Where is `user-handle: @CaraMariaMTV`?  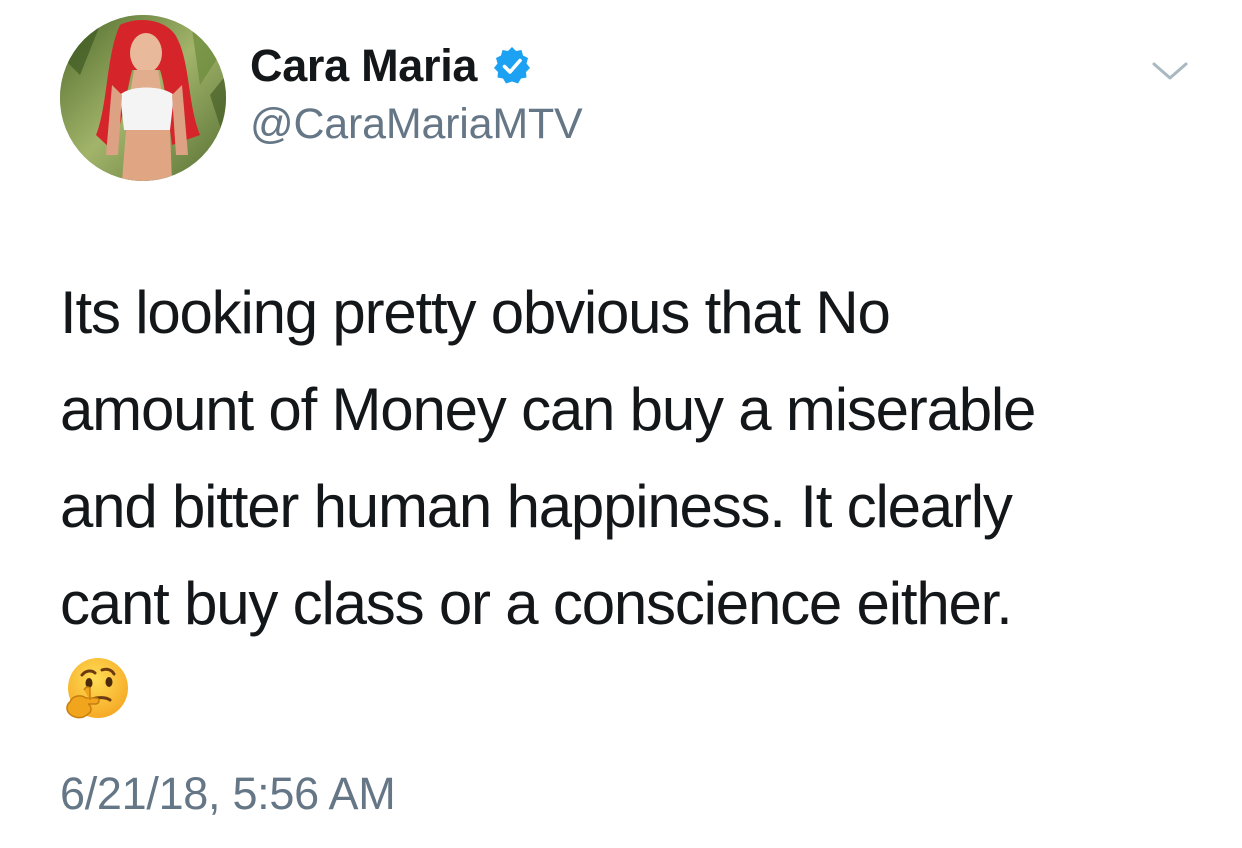
user-handle: @CaraMariaMTV is located at coordinates (416, 124).